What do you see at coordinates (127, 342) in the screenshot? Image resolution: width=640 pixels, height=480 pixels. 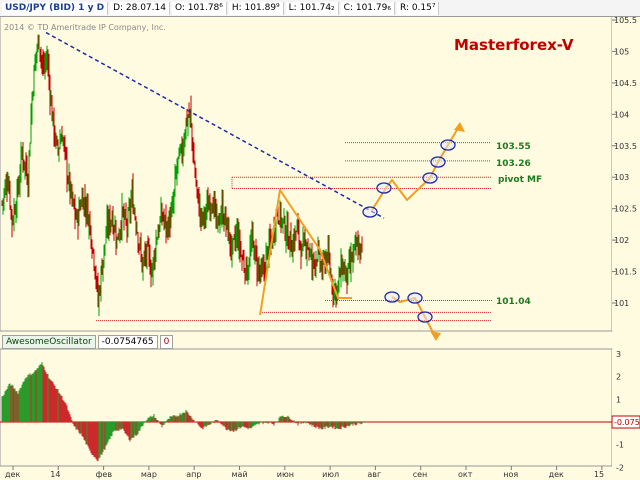 I see `oscillator-value: -0.0754765` at bounding box center [127, 342].